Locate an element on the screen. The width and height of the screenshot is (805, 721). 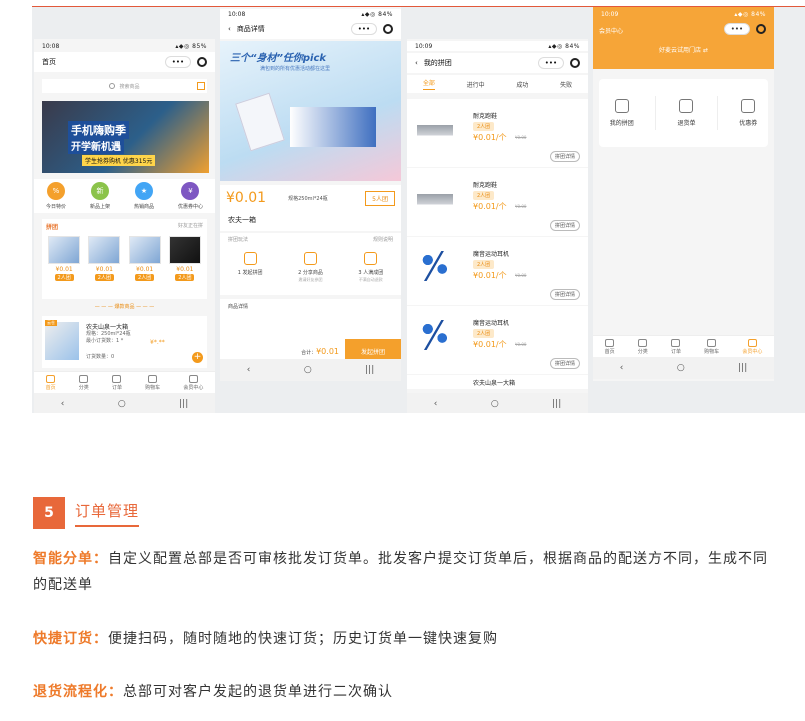
share-icon is located at coordinates (310, 258).